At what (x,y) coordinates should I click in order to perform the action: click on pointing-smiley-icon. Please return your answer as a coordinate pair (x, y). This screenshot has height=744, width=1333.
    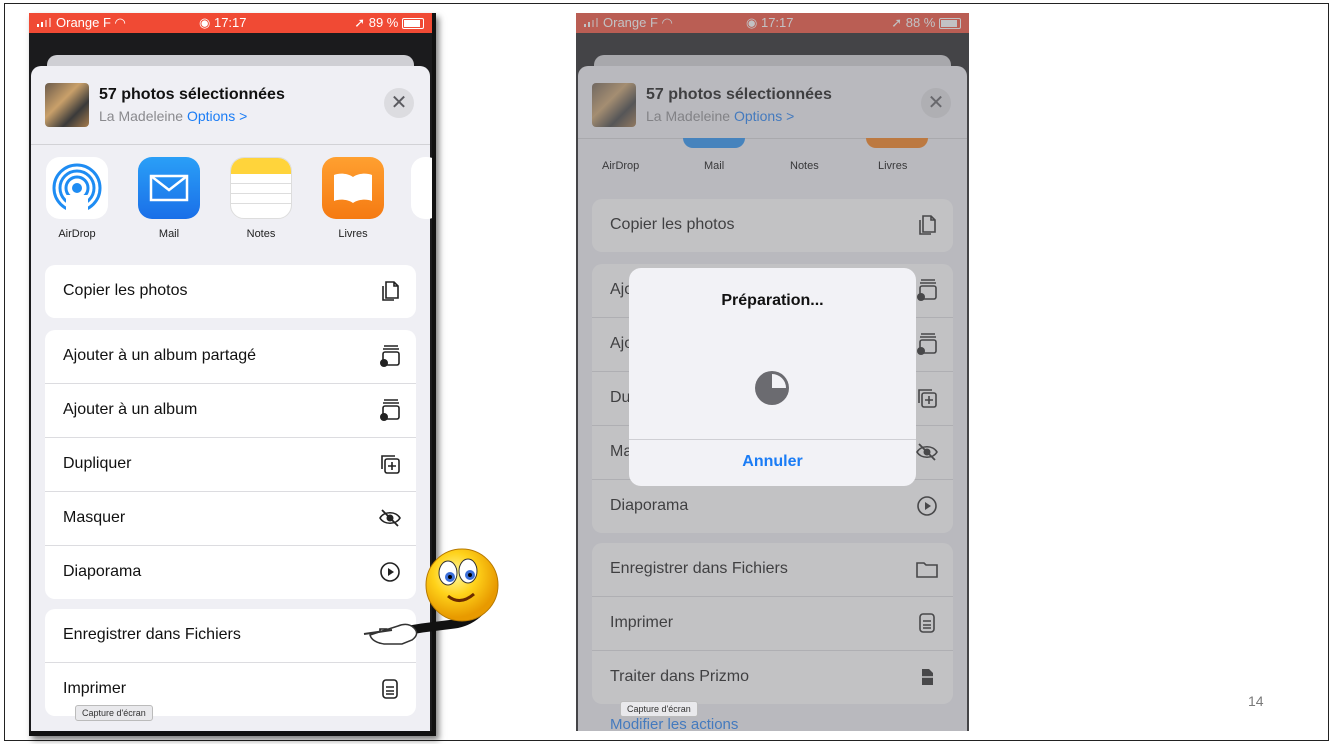
    Looking at the image, I should click on (431, 596).